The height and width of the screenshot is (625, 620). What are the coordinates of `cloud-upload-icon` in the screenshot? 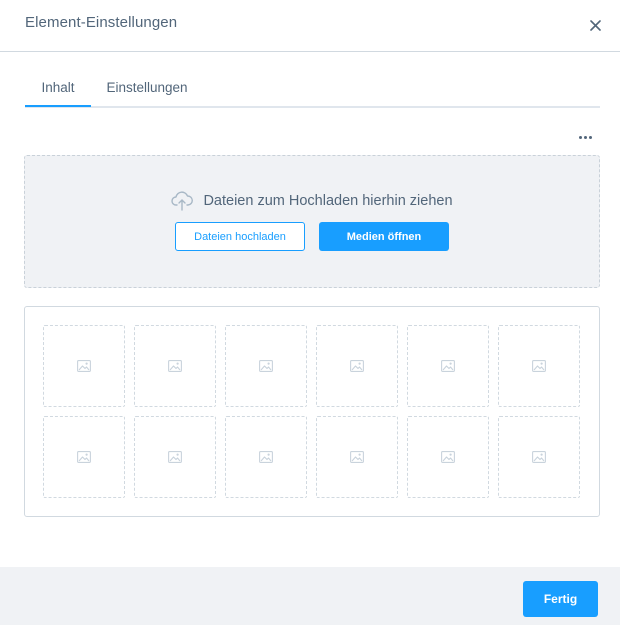 It's located at (182, 201).